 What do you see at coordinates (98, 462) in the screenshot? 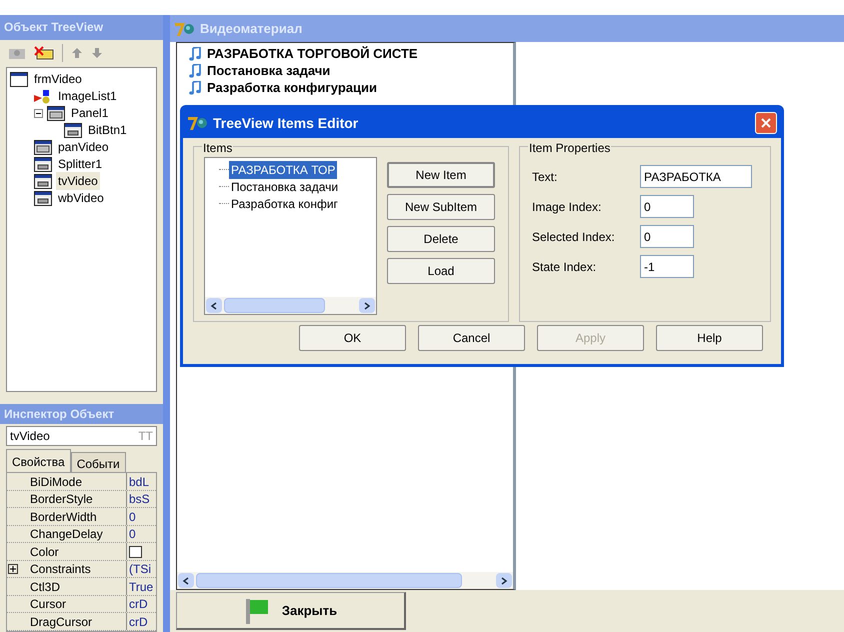
I see `inspector-tab: Событи` at bounding box center [98, 462].